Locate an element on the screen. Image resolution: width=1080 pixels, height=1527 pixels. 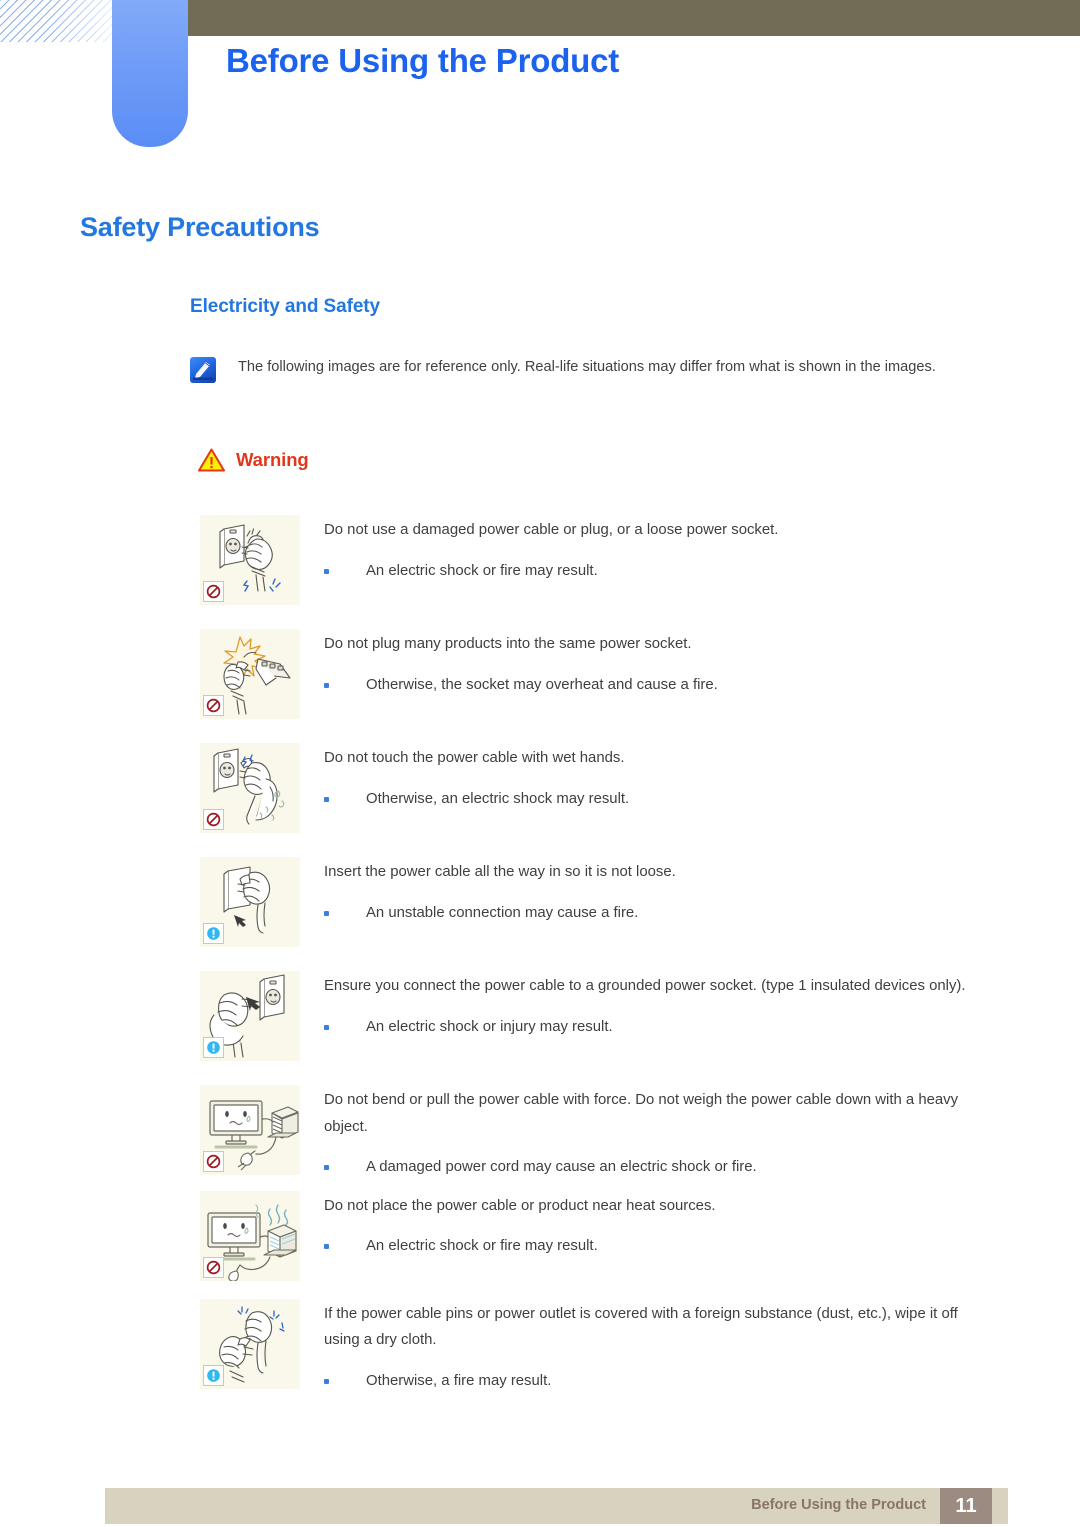
illustration-wet-hand-on-plug is located at coordinates (250, 788).